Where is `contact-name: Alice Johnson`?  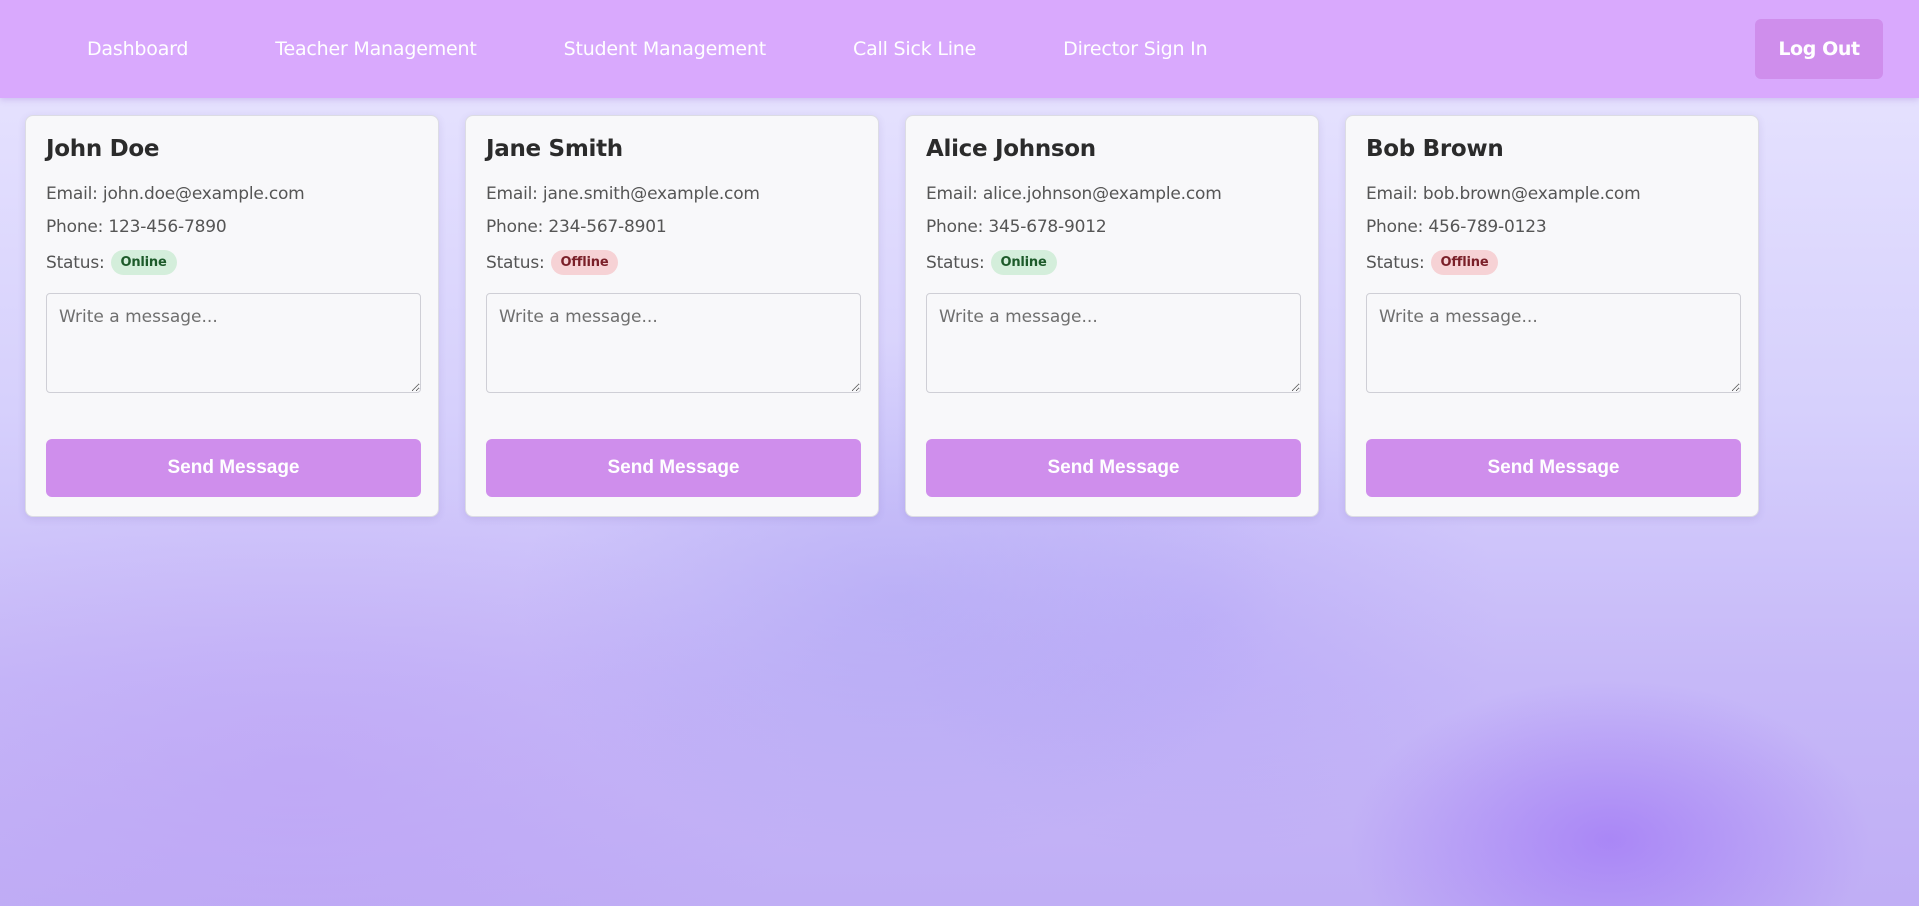 contact-name: Alice Johnson is located at coordinates (1011, 149).